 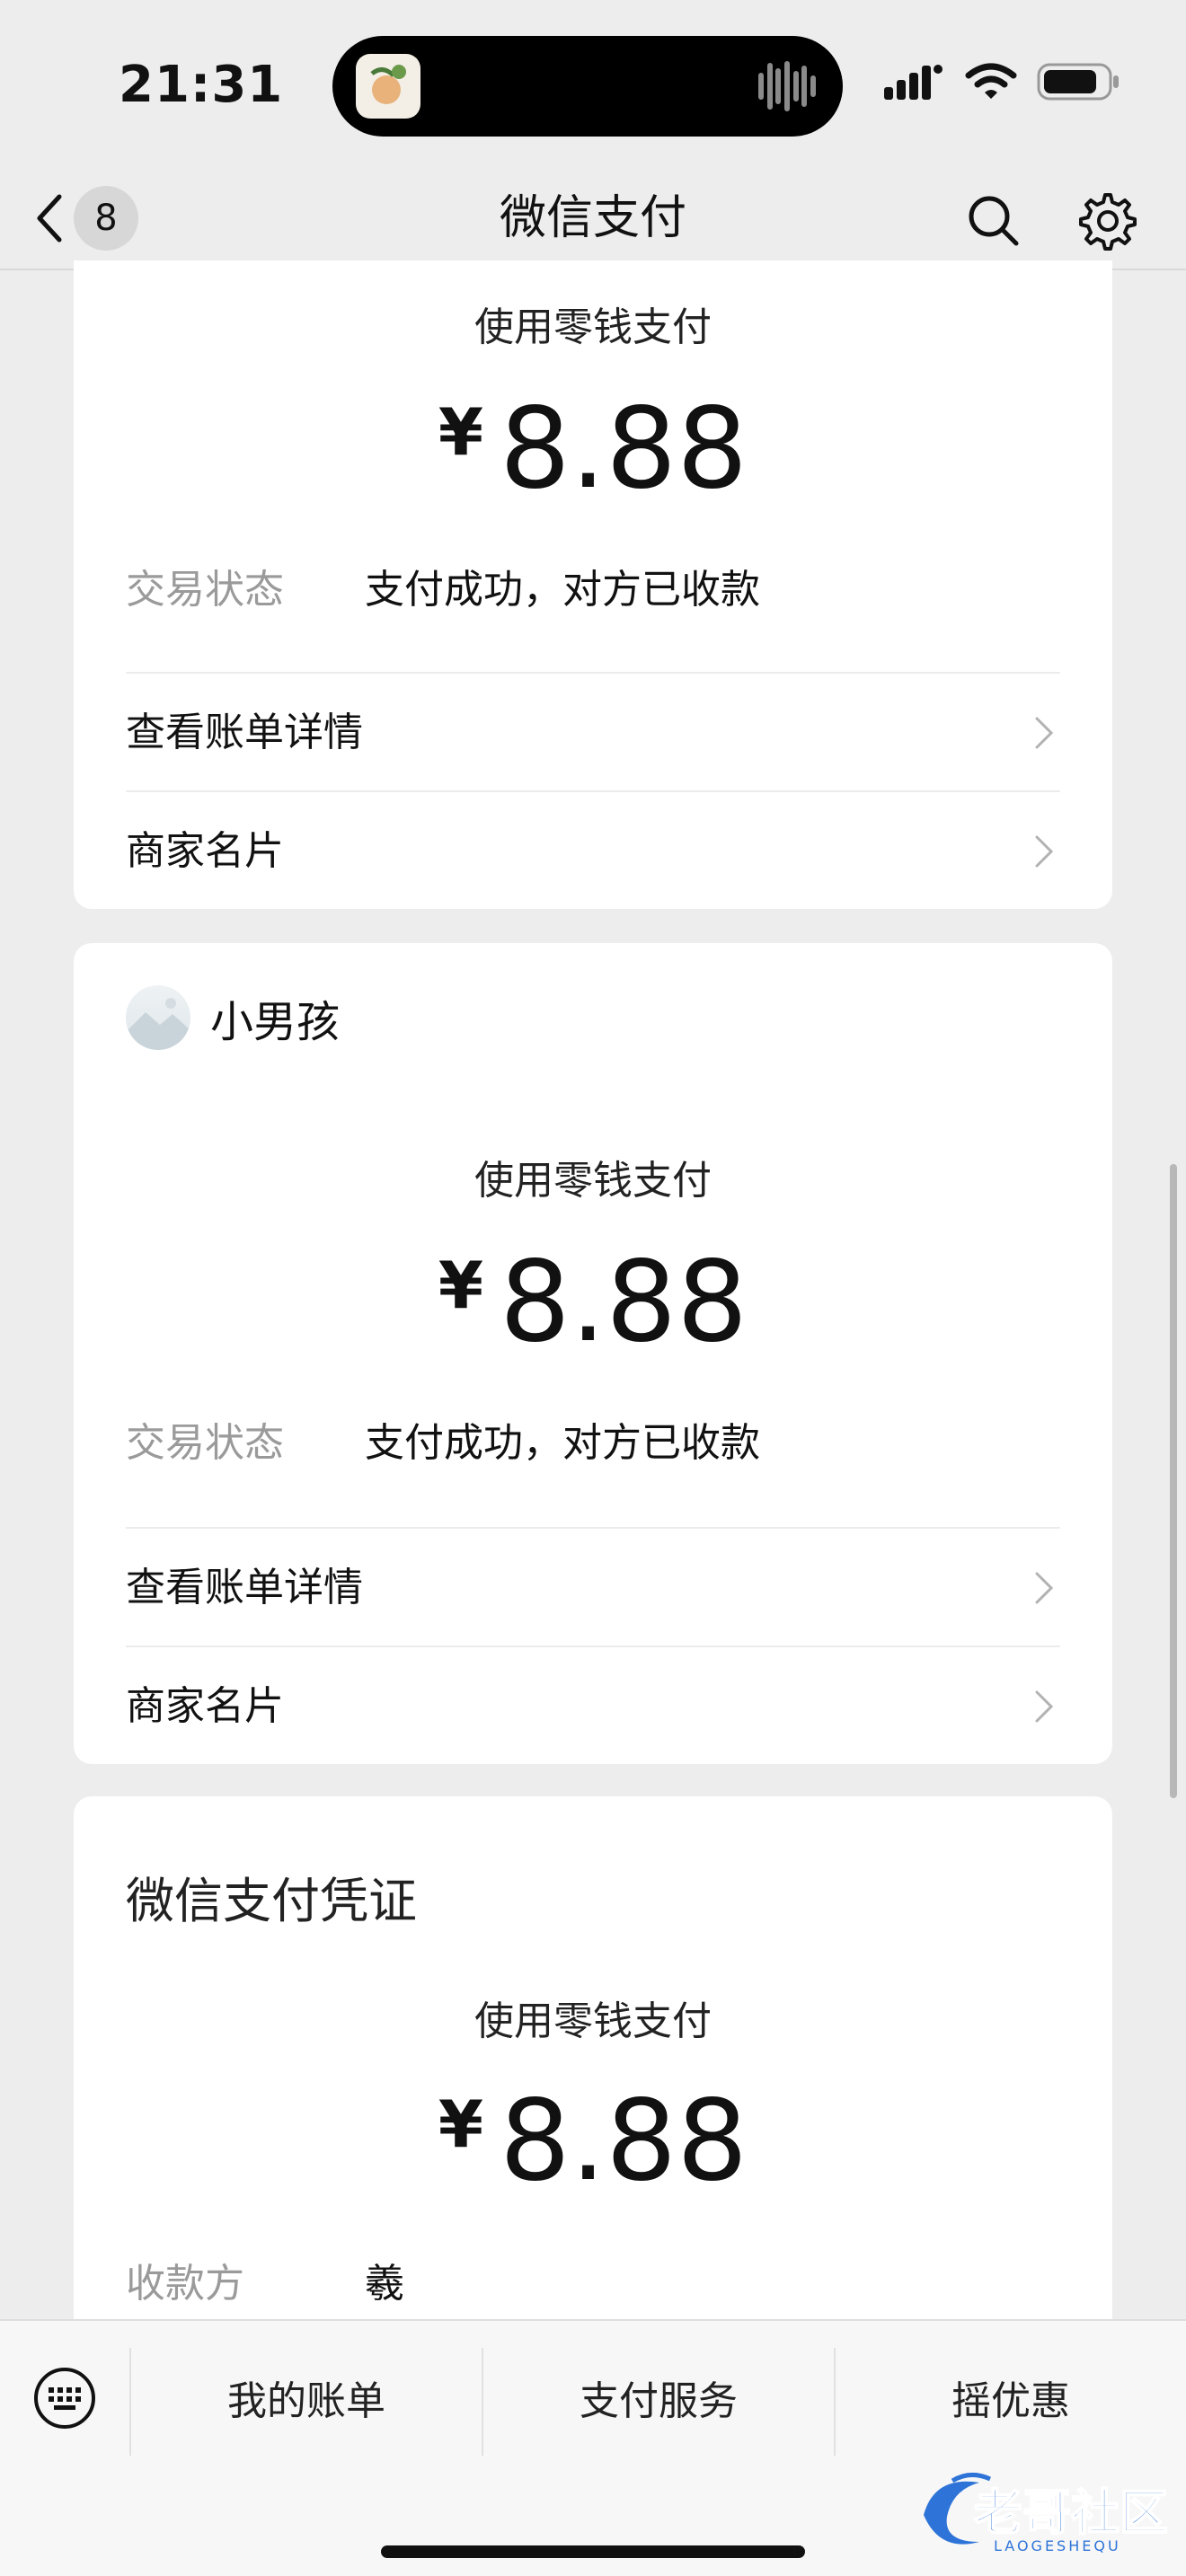 I want to click on menu-payment-services: 支付服务, so click(x=658, y=2402).